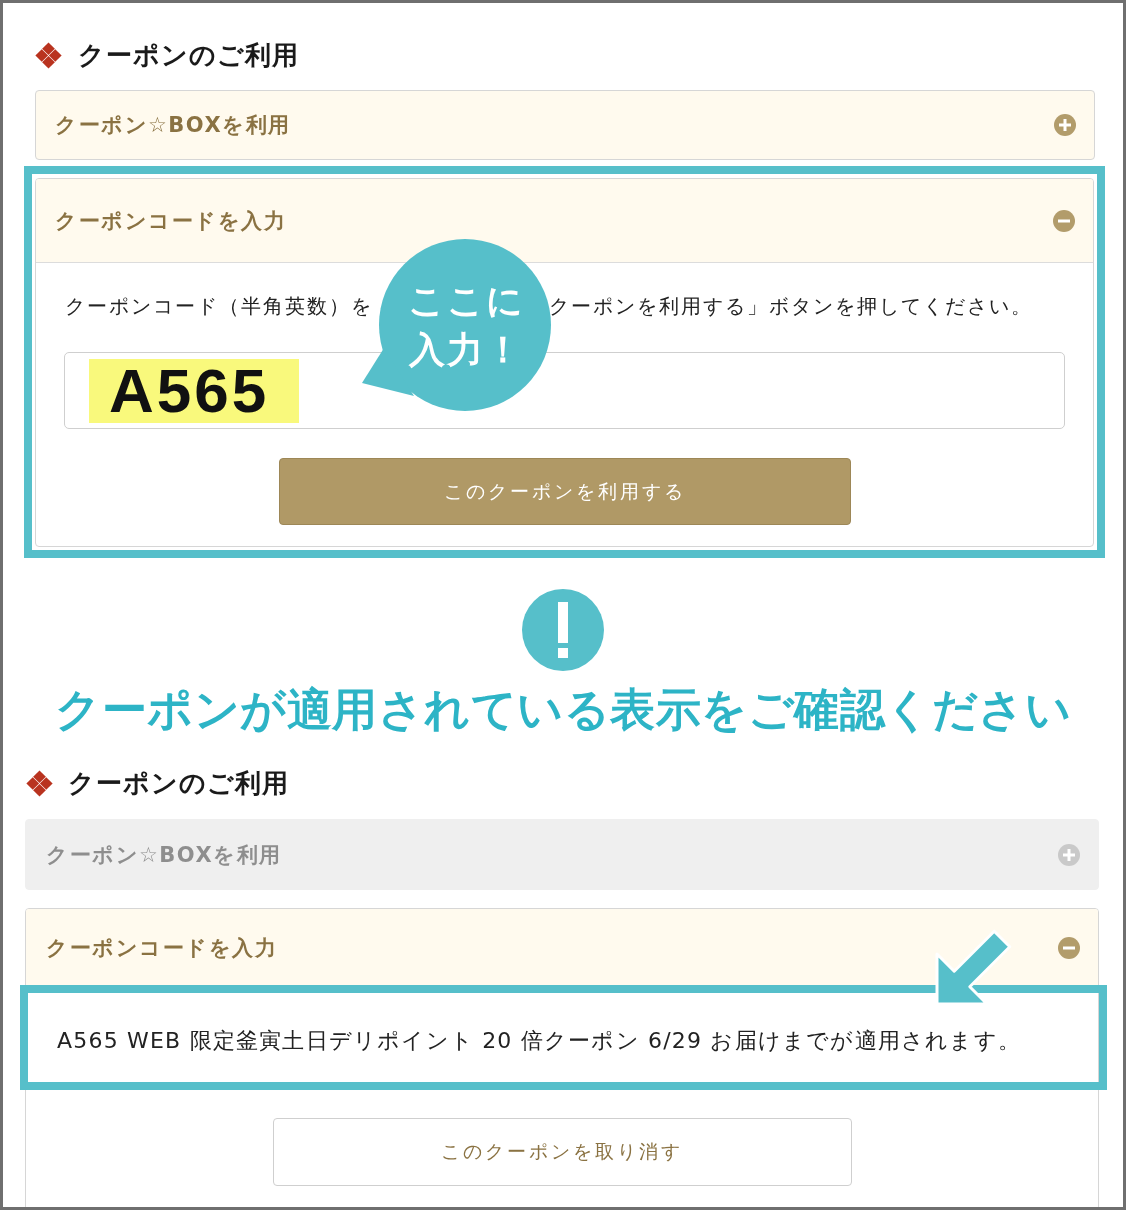 This screenshot has height=1210, width=1126. What do you see at coordinates (791, 306) in the screenshot?
I see `instruction-text: クーポンを利用する」ボタンを押してください。` at bounding box center [791, 306].